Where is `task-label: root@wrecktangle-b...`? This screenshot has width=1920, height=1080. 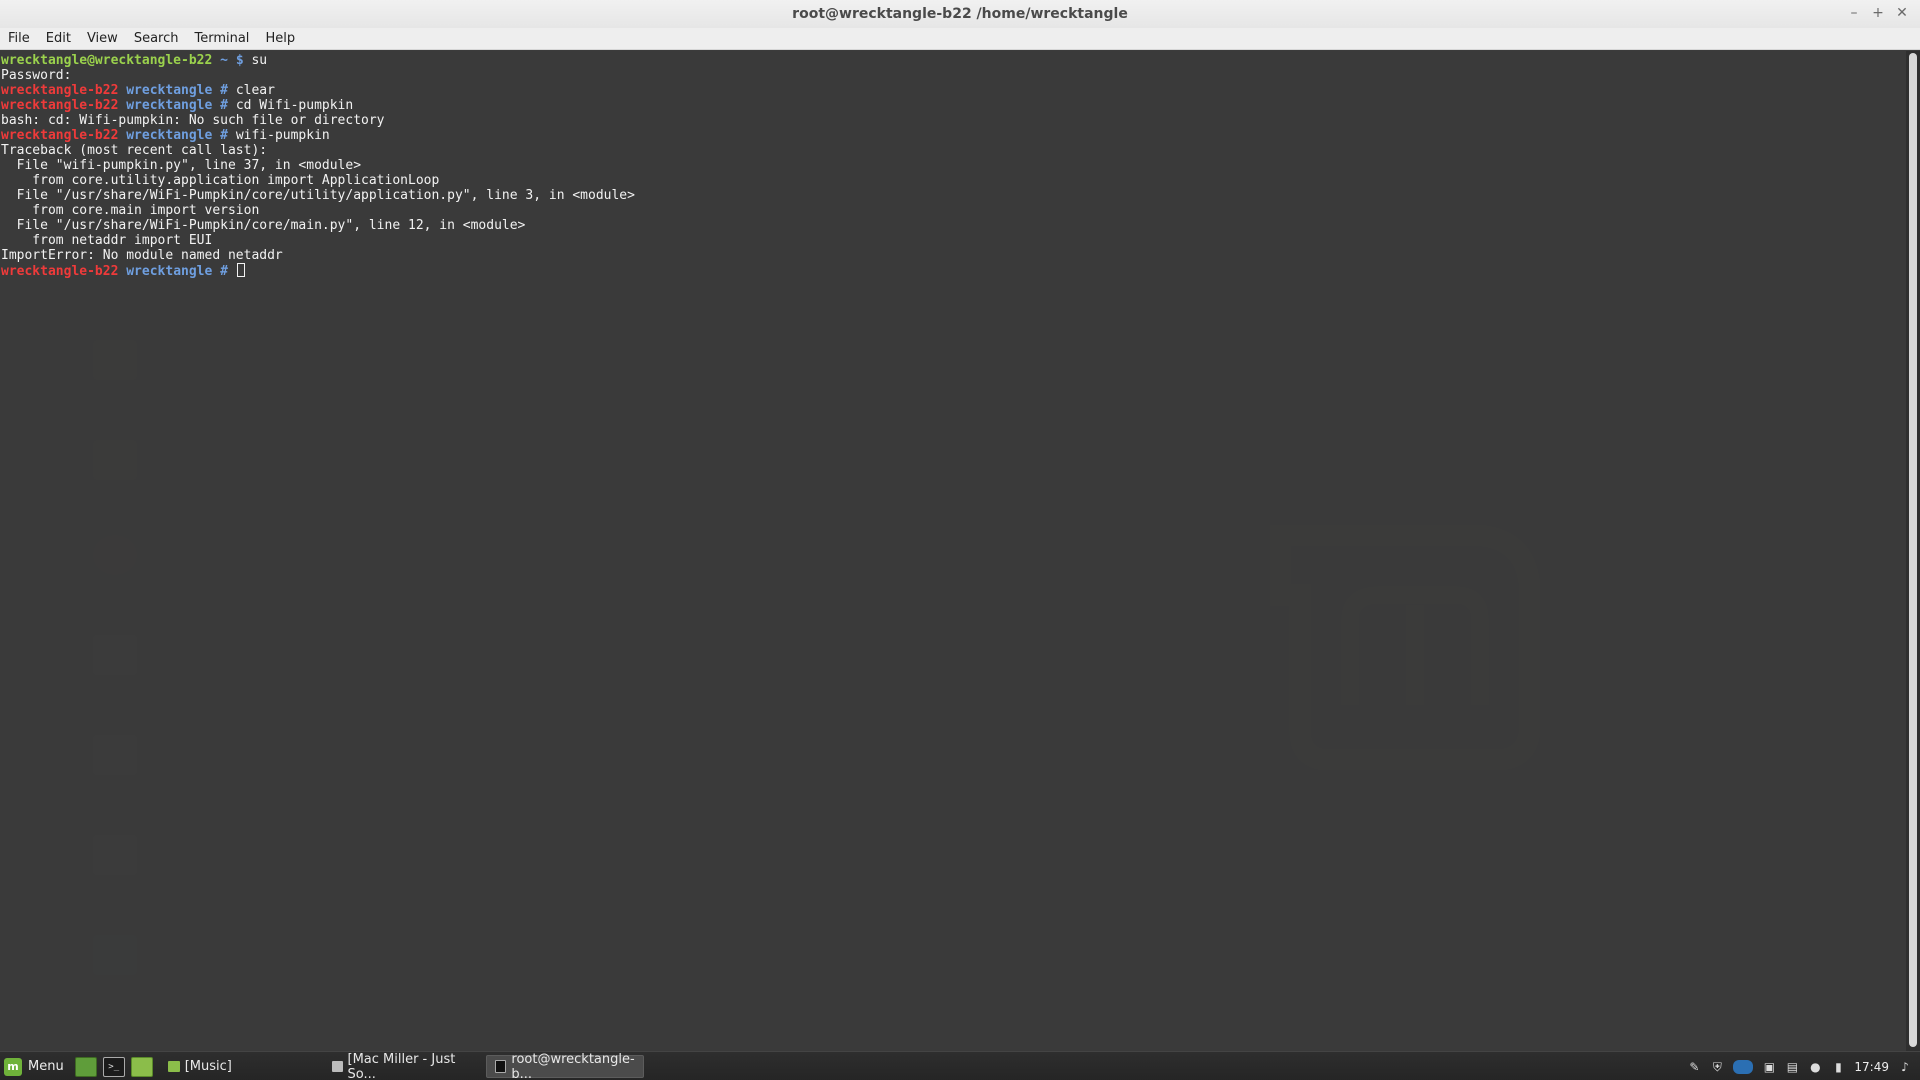
task-label: root@wrecktangle-b... is located at coordinates (573, 1065).